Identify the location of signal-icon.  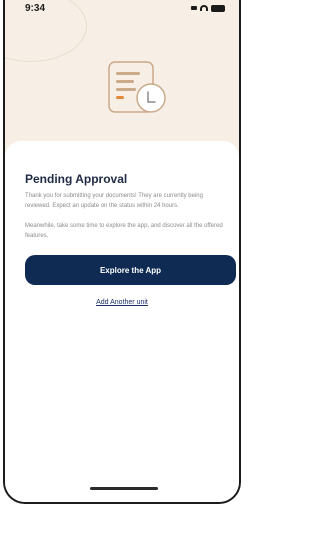
(194, 8).